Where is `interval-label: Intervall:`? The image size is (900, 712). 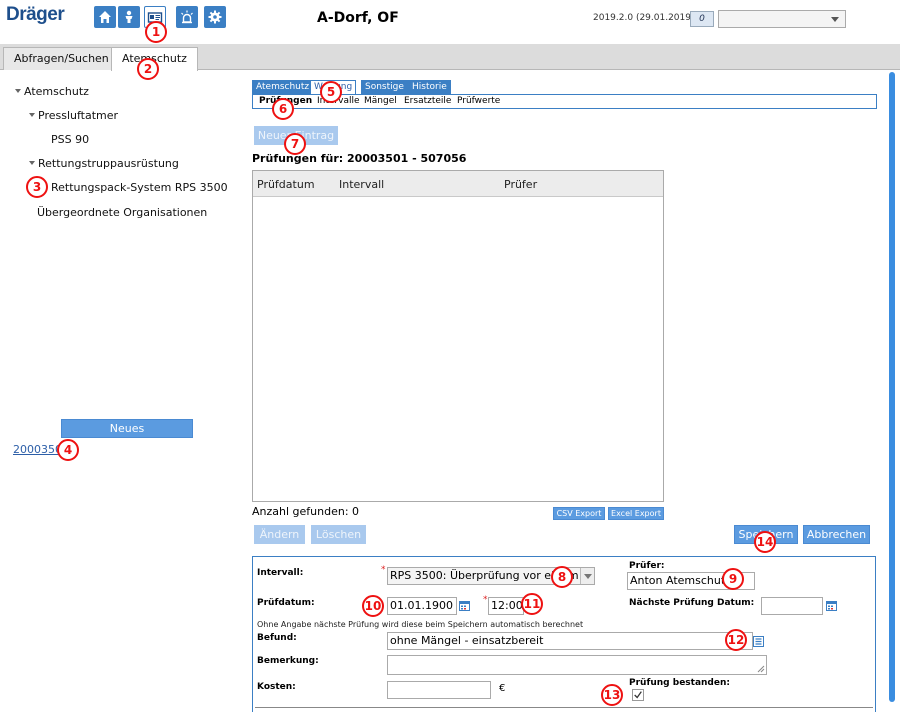 interval-label: Intervall: is located at coordinates (280, 573).